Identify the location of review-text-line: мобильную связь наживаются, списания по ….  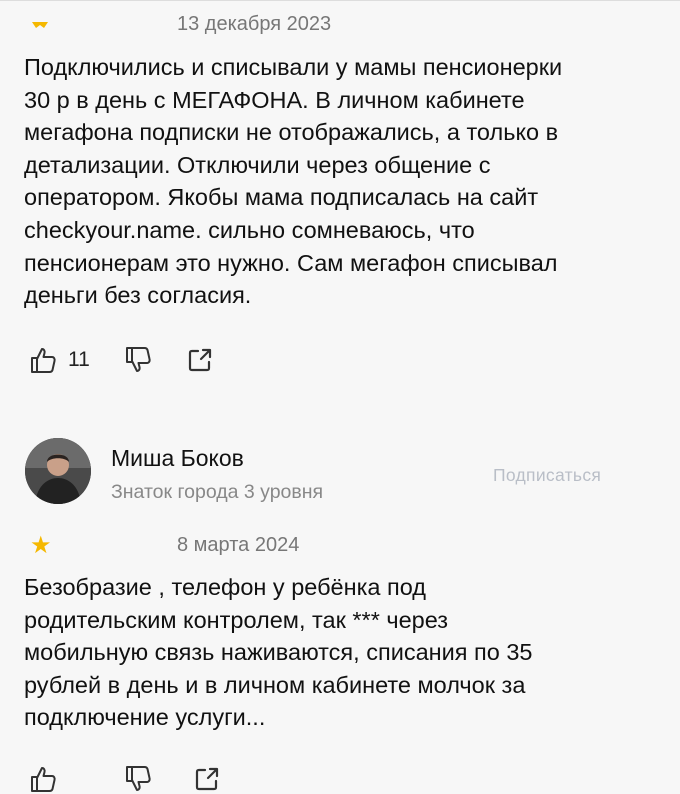
(278, 652).